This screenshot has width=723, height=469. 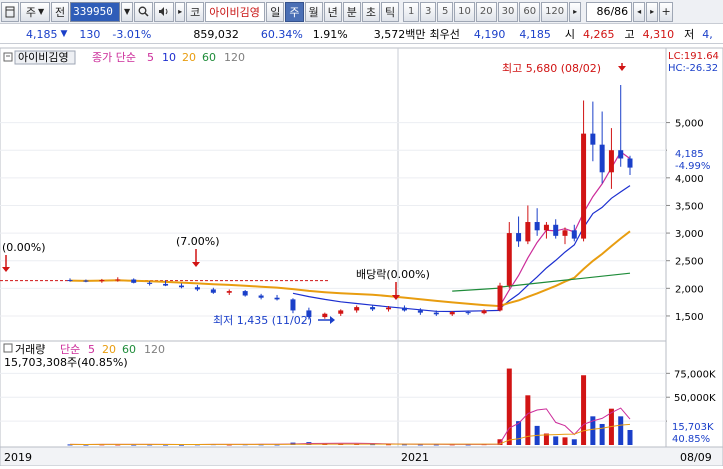 What do you see at coordinates (64, 34) in the screenshot?
I see `down-triangle-icon: ▼` at bounding box center [64, 34].